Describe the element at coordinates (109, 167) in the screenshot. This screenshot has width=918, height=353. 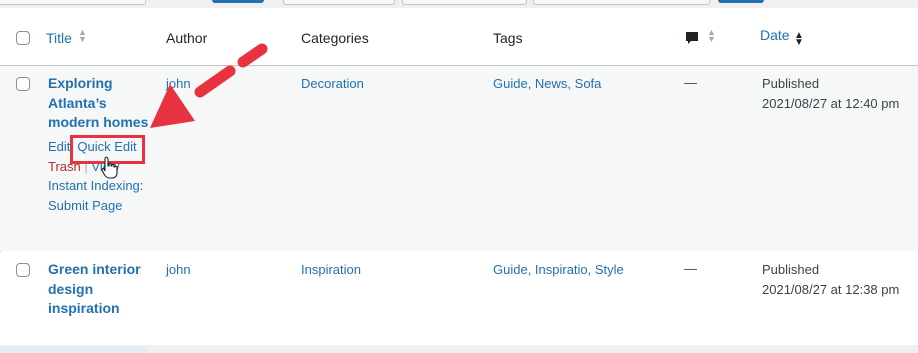
I see `hand-pointer-icon` at that location.